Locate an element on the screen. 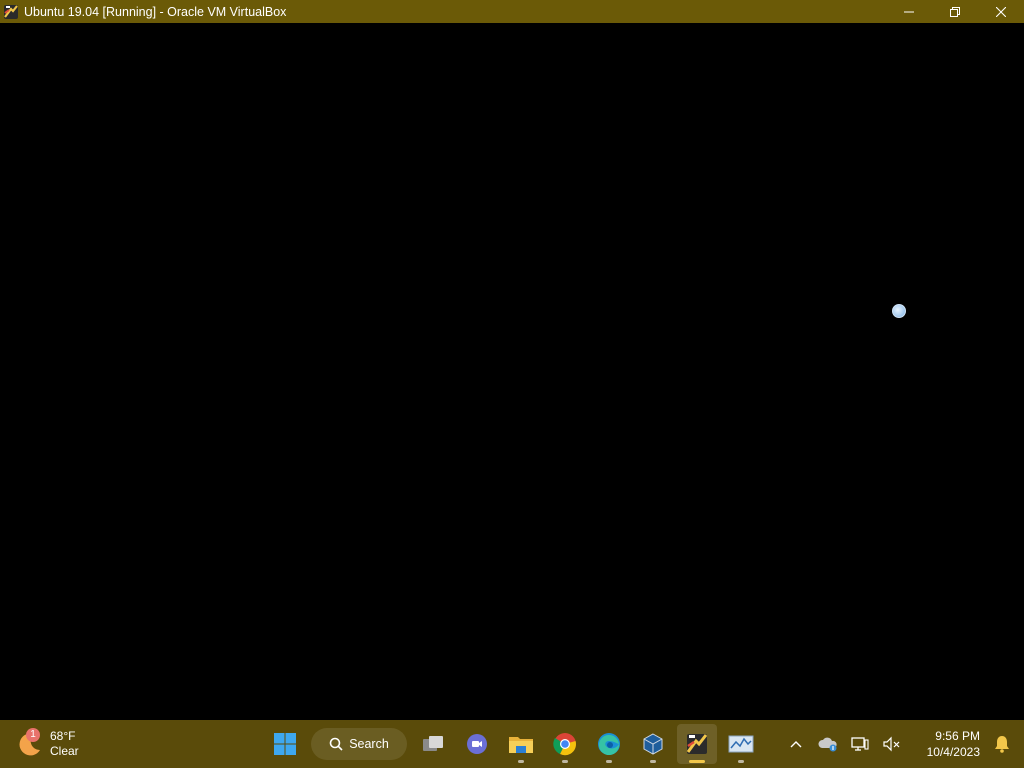 Image resolution: width=1024 pixels, height=768 pixels. search-label: Search is located at coordinates (369, 744).